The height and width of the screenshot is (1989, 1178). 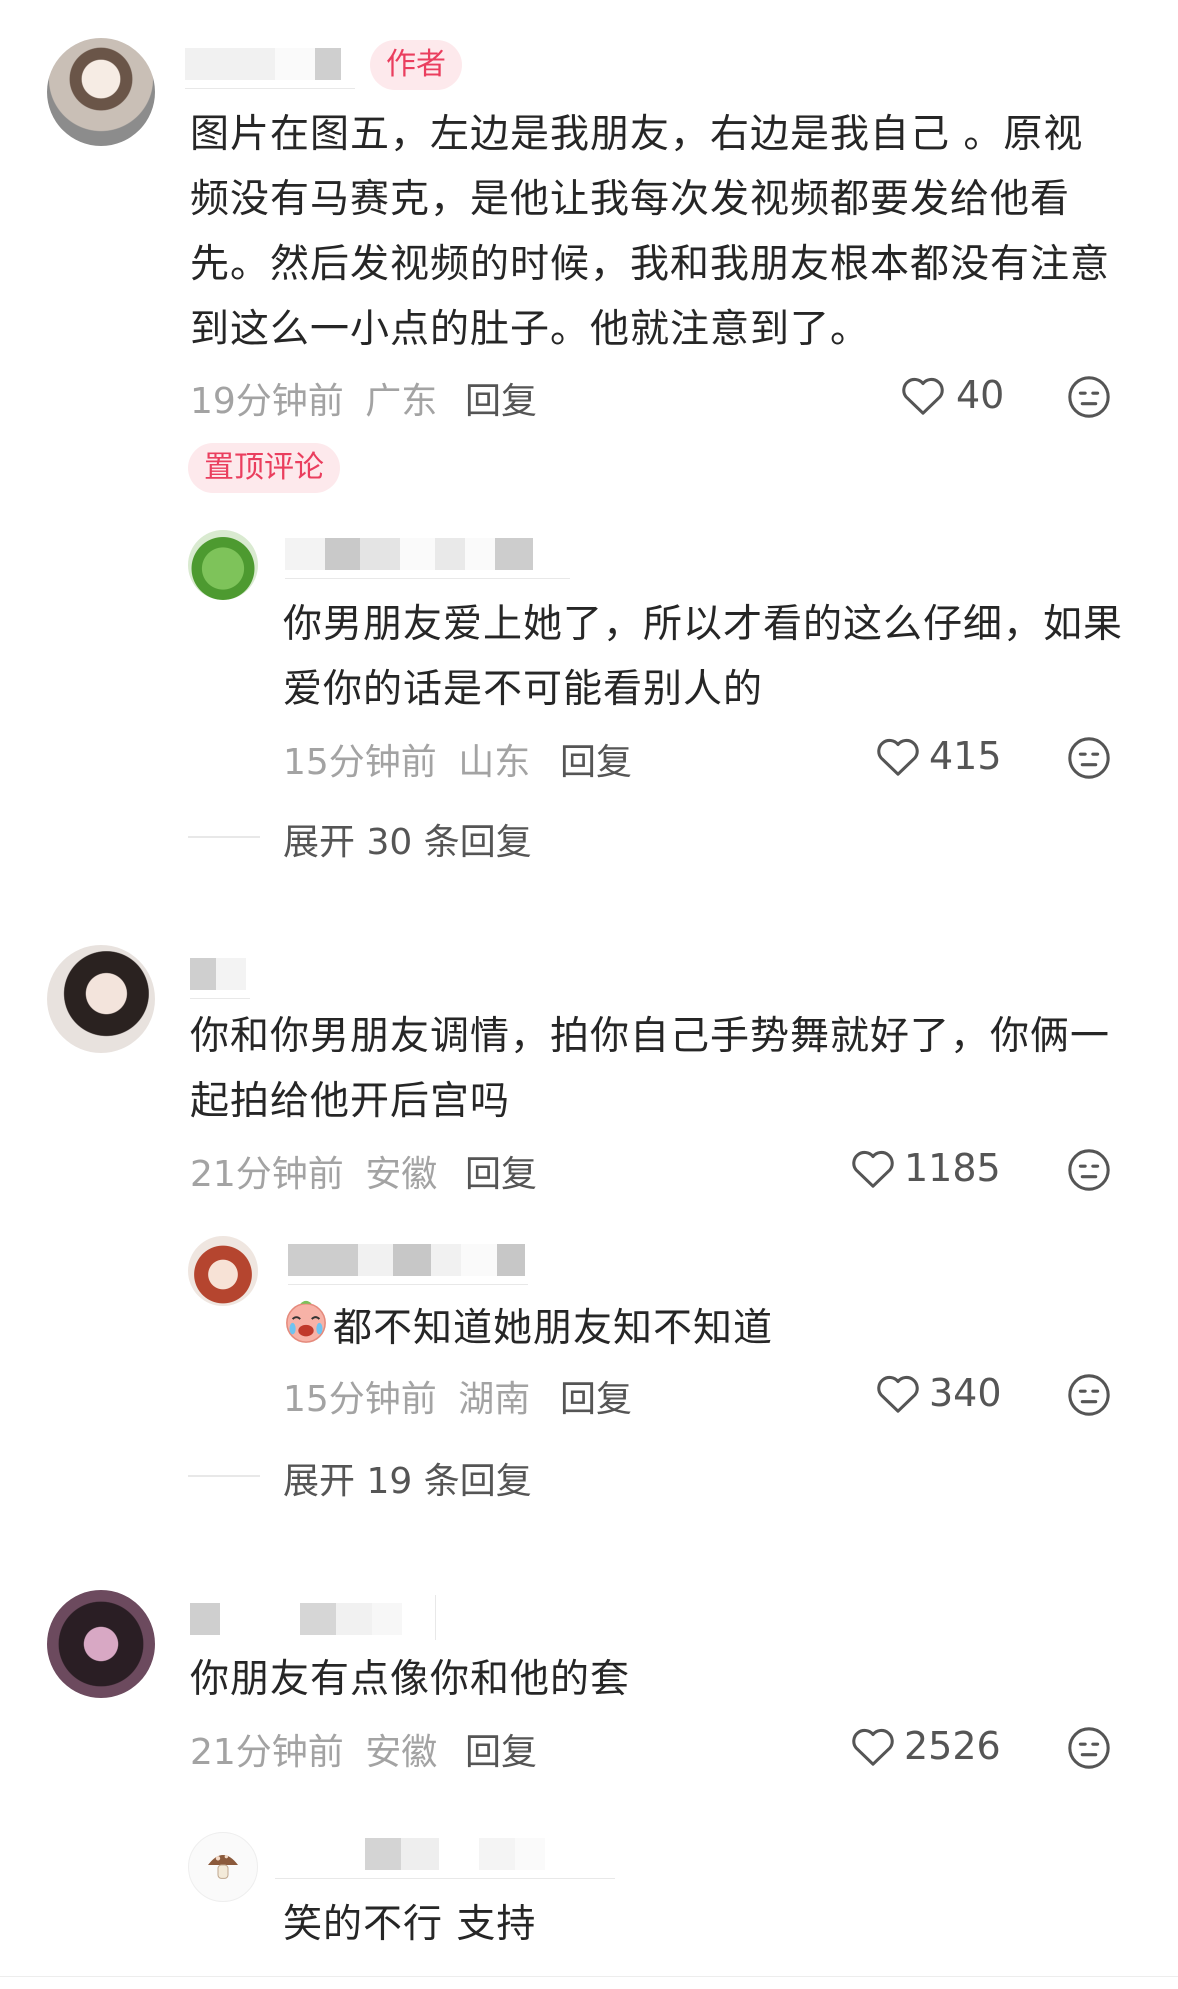 I want to click on reply-time: 15分钟前 山东, so click(x=406, y=759).